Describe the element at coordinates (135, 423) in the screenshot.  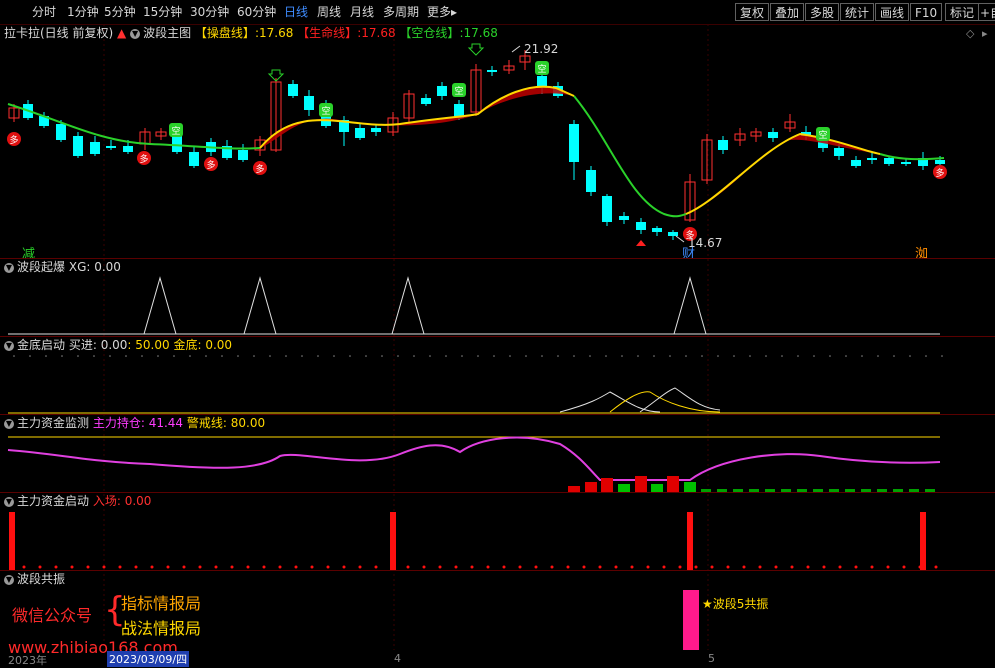
I see `zhuli-jiance-title: ▼ 主力资金监测 主力持仓: 41.44 警戒线: 80.00` at that location.